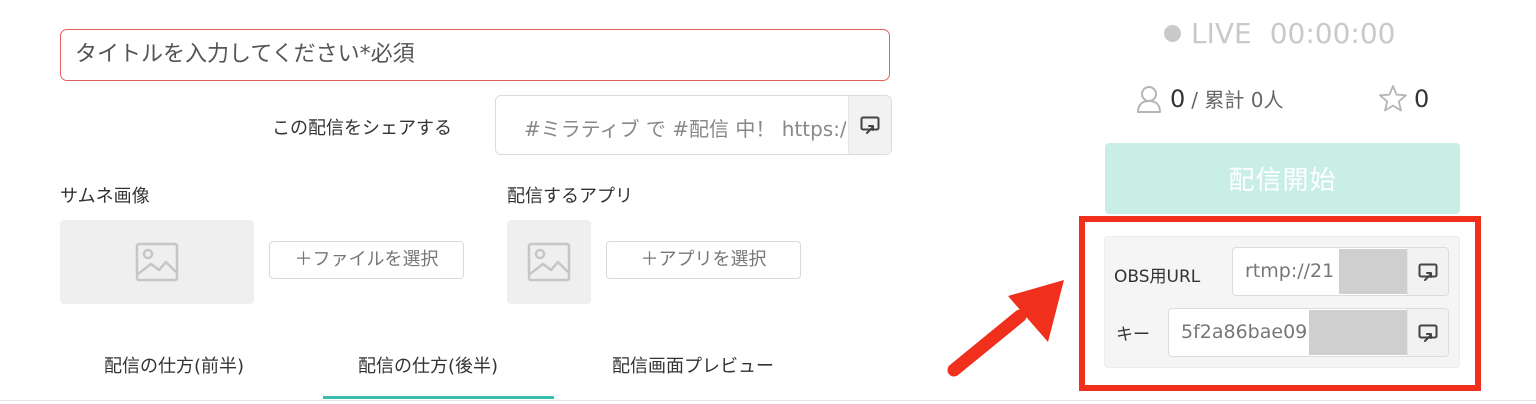 The image size is (1536, 404). I want to click on obs-url-copy-button, so click(1427, 271).